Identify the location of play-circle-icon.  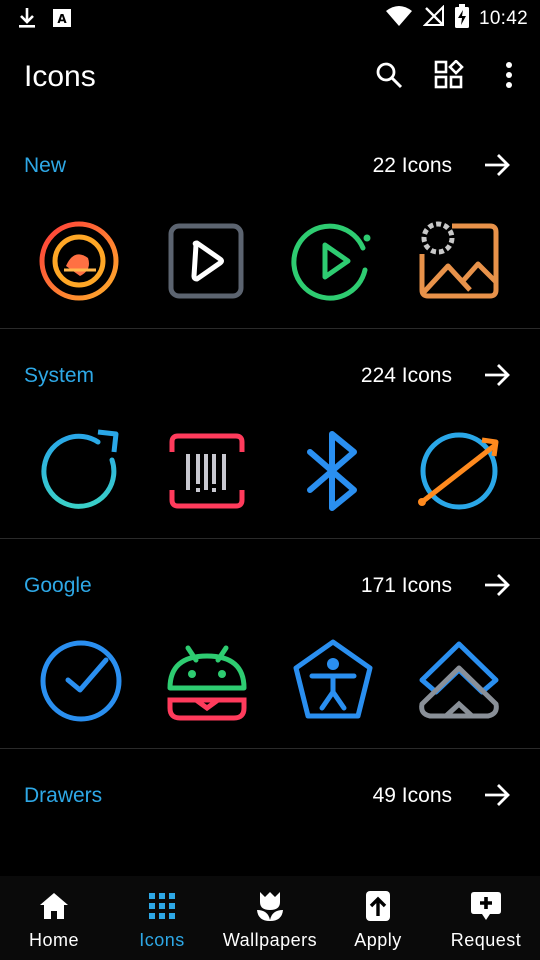
(333, 261).